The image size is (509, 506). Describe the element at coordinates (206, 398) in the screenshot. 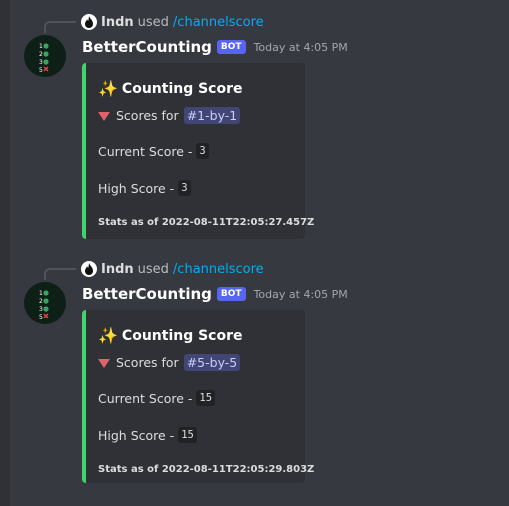

I see `current-score-value: 15` at that location.